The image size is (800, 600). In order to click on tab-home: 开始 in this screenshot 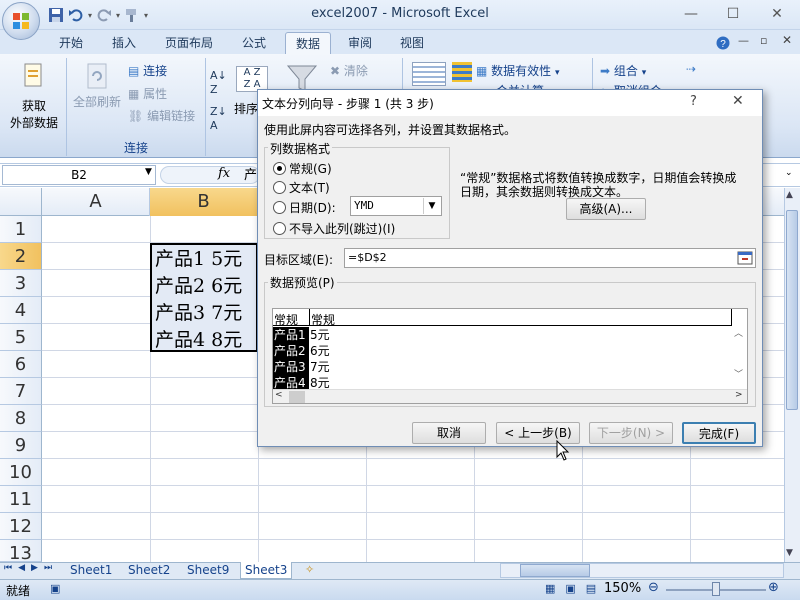, I will do `click(71, 43)`.